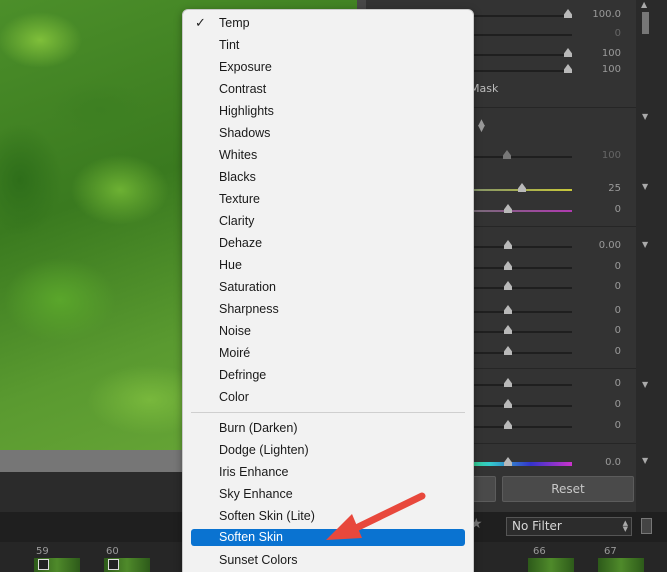 This screenshot has width=667, height=572. What do you see at coordinates (328, 111) in the screenshot?
I see `menu-item-highlights: Highlights` at bounding box center [328, 111].